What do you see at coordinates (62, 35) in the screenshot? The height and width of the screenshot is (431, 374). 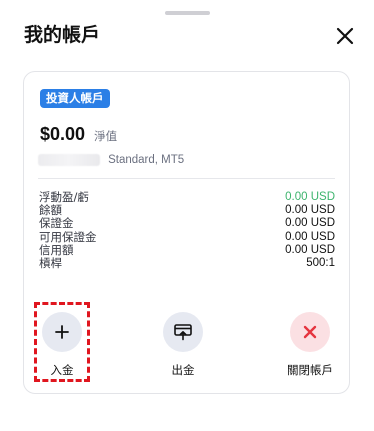 I see `sheet-title: 我的帳戶` at bounding box center [62, 35].